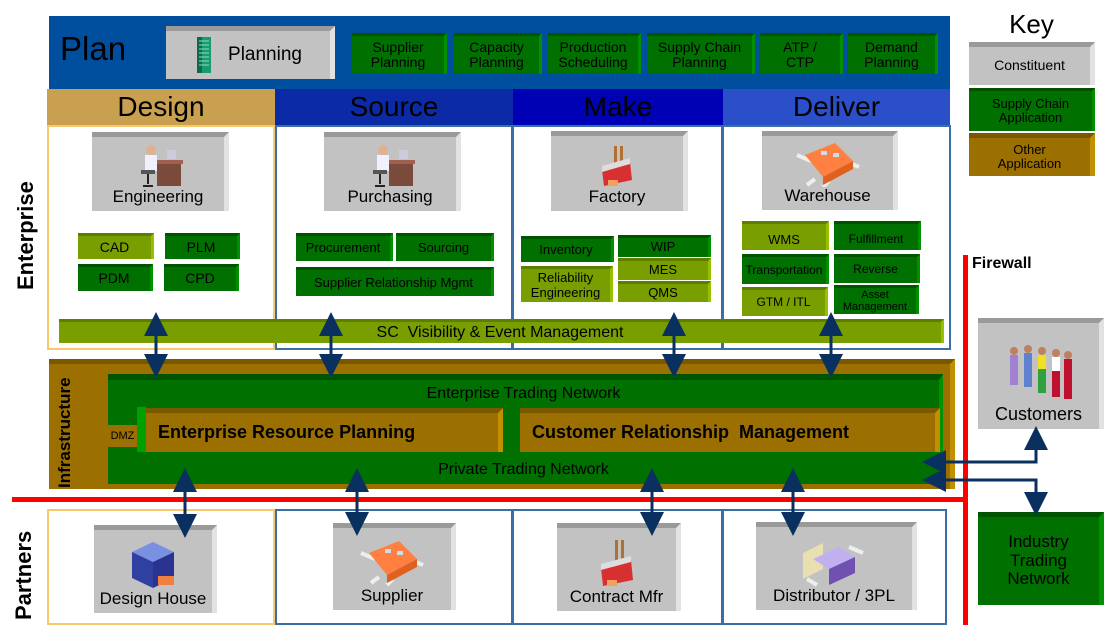  Describe the element at coordinates (985, 492) in the screenshot. I see `arrow-industry-network` at that location.